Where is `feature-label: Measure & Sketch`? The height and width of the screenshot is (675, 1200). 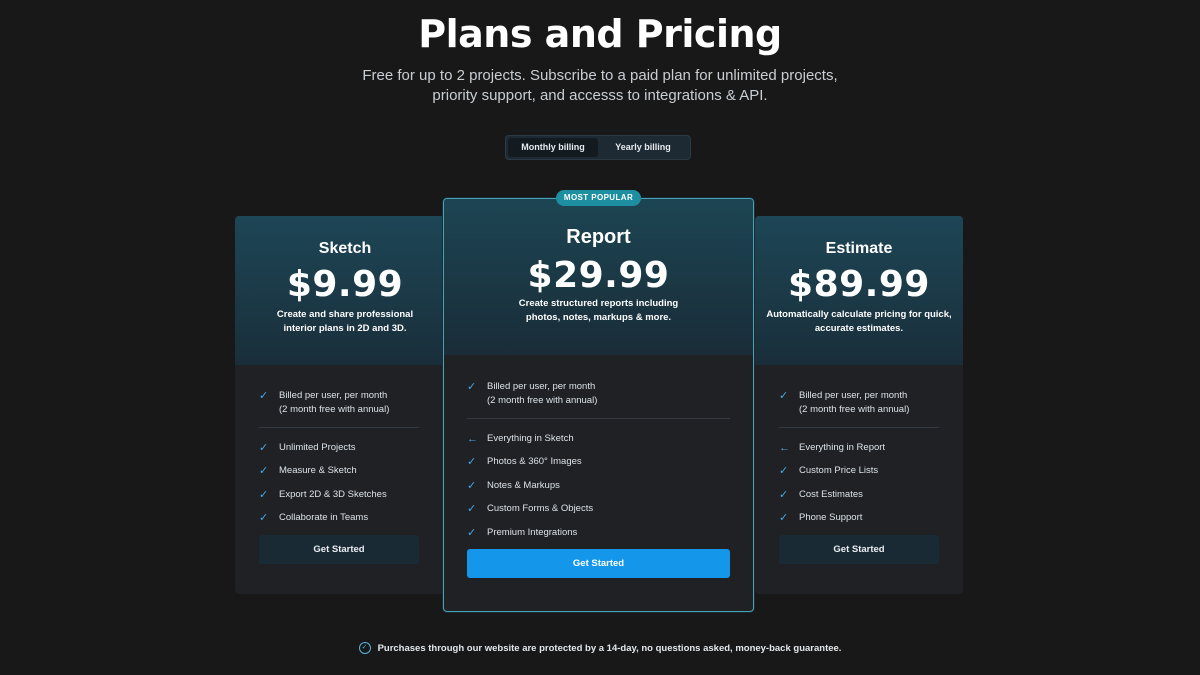
feature-label: Measure & Sketch is located at coordinates (318, 470).